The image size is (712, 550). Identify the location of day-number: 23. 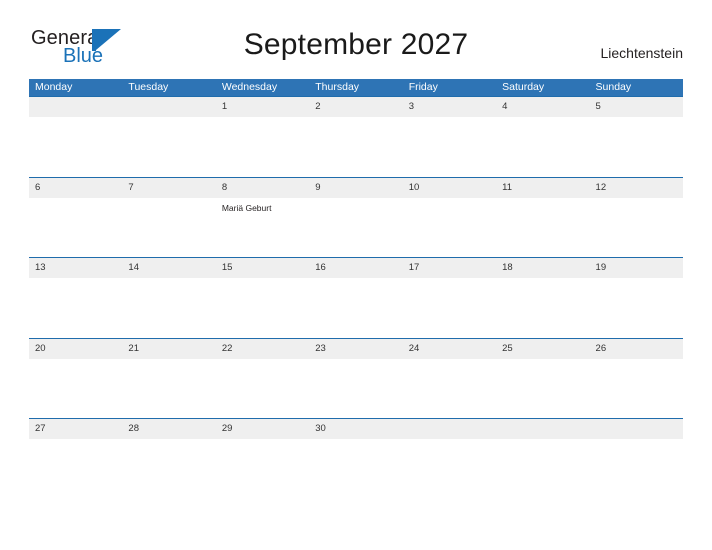
(320, 348).